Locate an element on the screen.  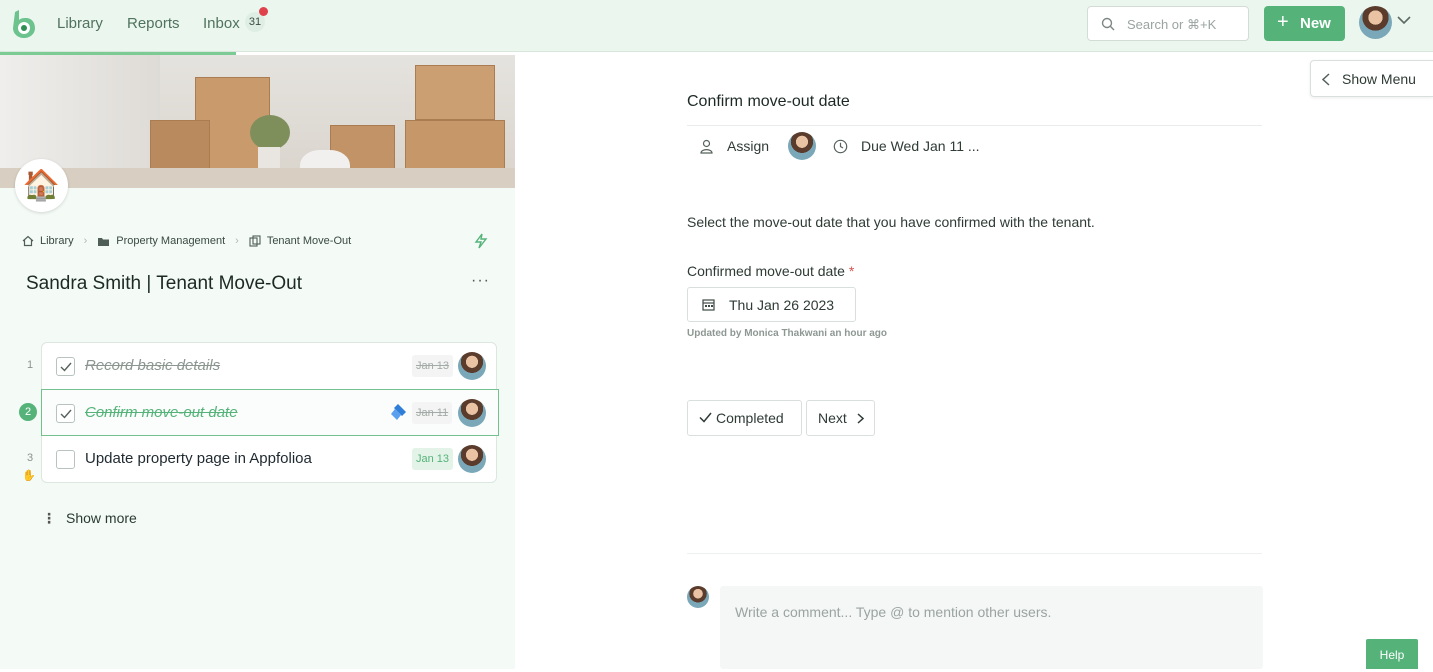
calendar-icon is located at coordinates (708, 305).